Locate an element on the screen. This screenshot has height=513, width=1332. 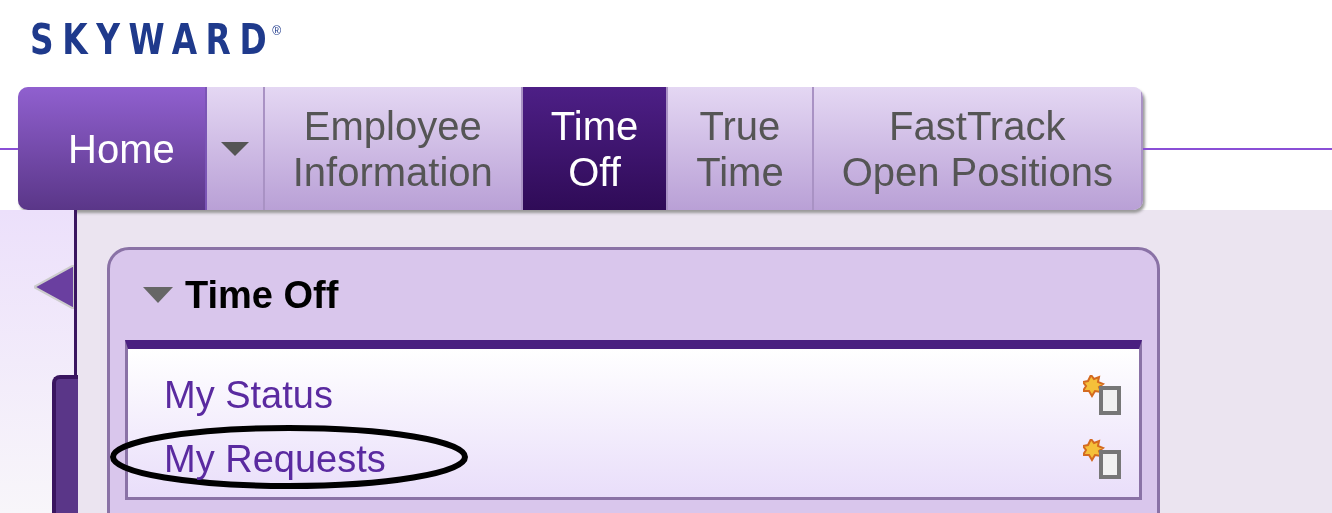
nav-tab: Time Off is located at coordinates (595, 148).